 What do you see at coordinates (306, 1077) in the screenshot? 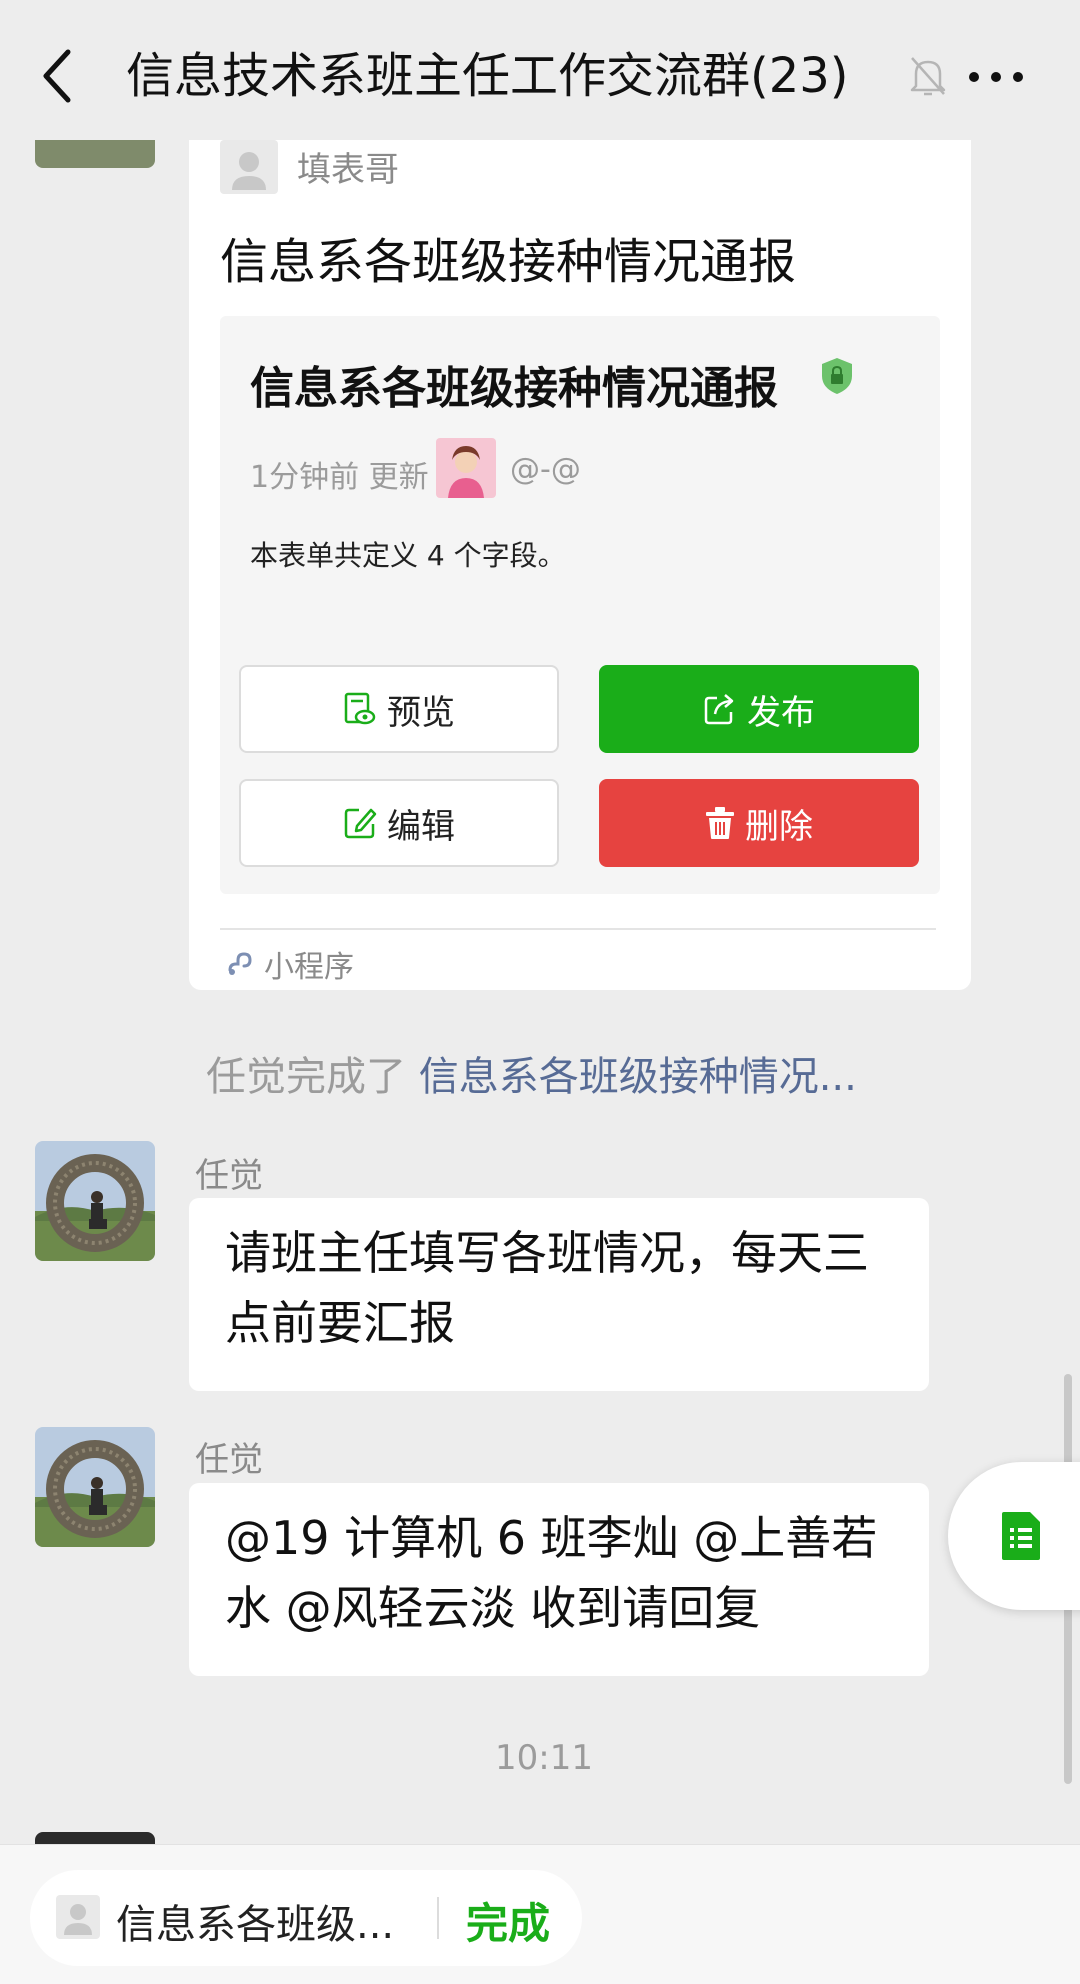
I see `system-message-prefix: 任觉完成了` at bounding box center [306, 1077].